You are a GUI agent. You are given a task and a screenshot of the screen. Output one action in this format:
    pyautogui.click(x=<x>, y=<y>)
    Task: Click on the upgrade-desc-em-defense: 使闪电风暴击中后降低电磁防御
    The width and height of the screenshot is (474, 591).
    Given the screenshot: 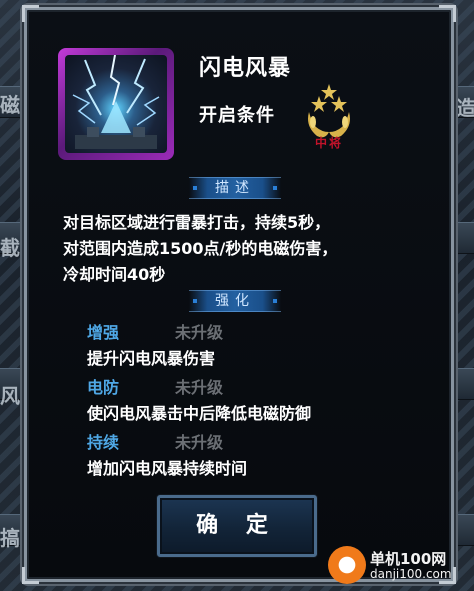 What is the action you would take?
    pyautogui.click(x=199, y=413)
    